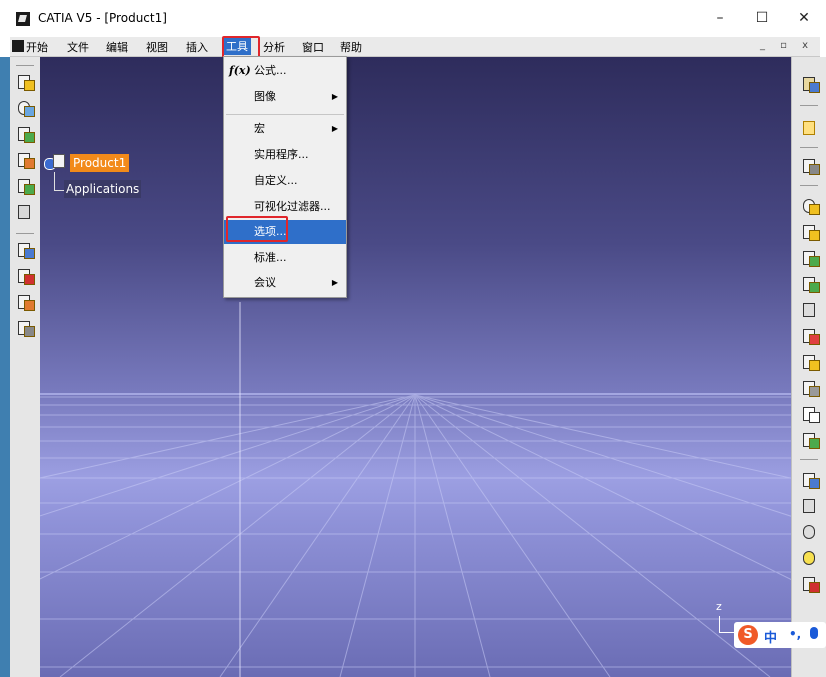  Describe the element at coordinates (810, 310) in the screenshot. I see `stop-manipulate-icon` at that location.